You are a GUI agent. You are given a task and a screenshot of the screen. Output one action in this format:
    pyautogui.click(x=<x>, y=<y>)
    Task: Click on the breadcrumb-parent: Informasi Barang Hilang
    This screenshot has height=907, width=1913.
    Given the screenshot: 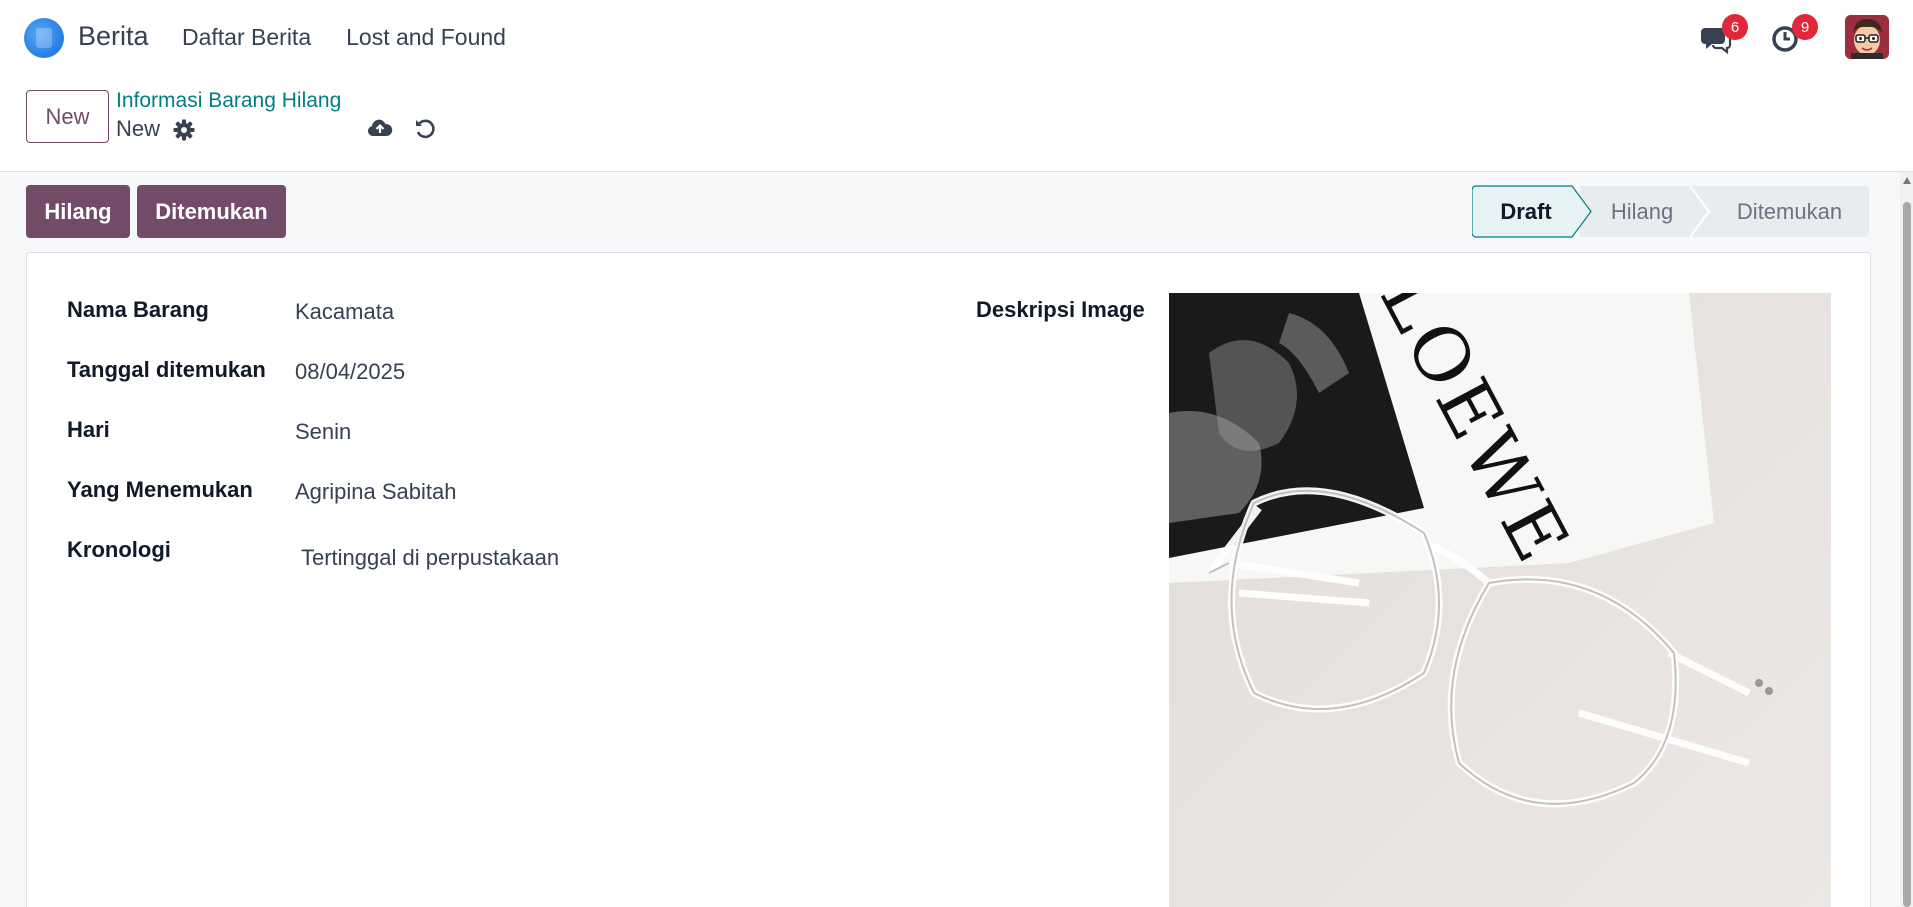 What is the action you would take?
    pyautogui.click(x=228, y=101)
    